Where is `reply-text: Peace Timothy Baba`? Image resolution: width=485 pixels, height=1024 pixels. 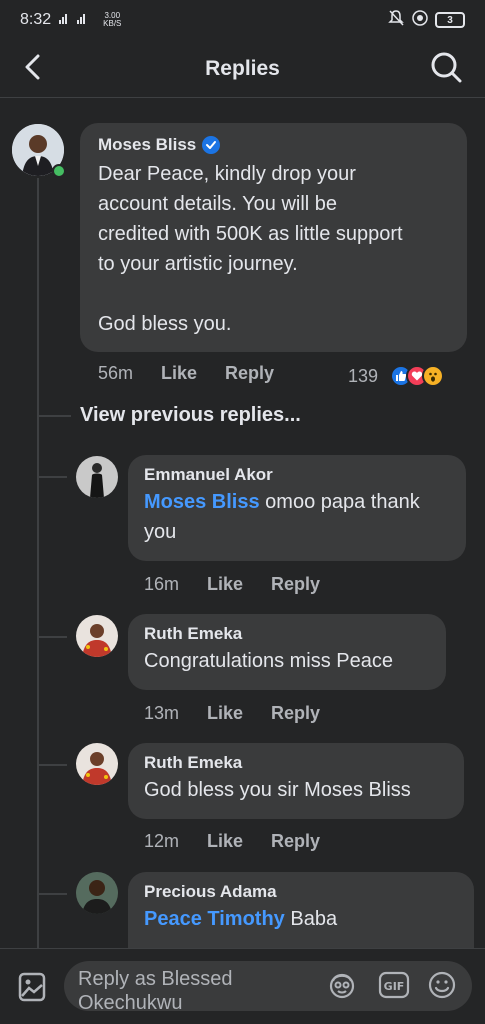 reply-text: Peace Timothy Baba is located at coordinates (241, 919).